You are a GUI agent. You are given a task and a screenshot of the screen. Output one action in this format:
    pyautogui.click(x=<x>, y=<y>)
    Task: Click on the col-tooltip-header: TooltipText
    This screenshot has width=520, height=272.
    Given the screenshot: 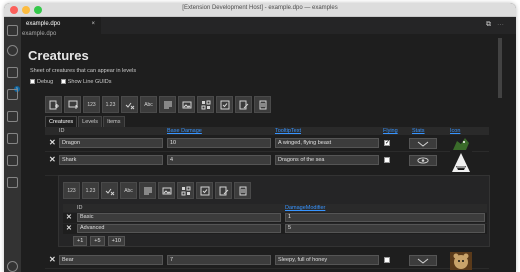 What is the action you would take?
    pyautogui.click(x=288, y=131)
    